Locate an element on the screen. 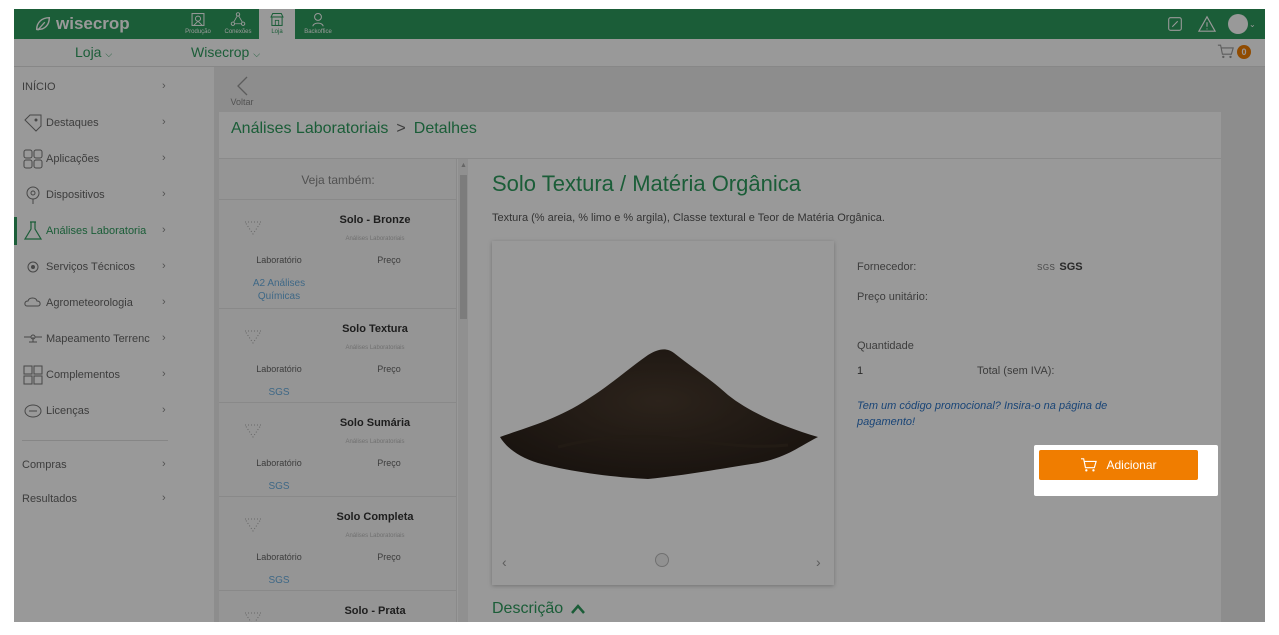 This screenshot has width=1279, height=635. sidebar-item-label: Agrometeorologia is located at coordinates (89, 303).